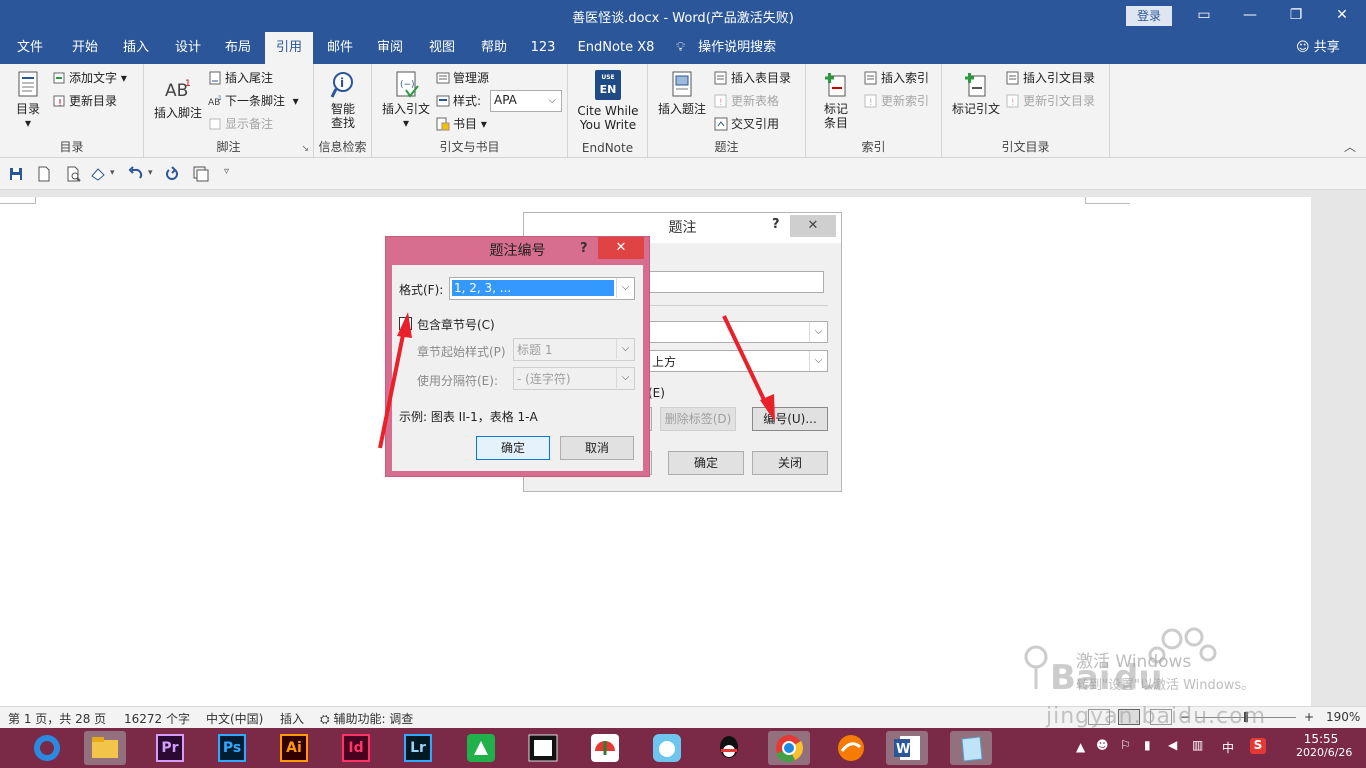 This screenshot has height=768, width=1366. I want to click on tab-references: 引用, so click(289, 48).